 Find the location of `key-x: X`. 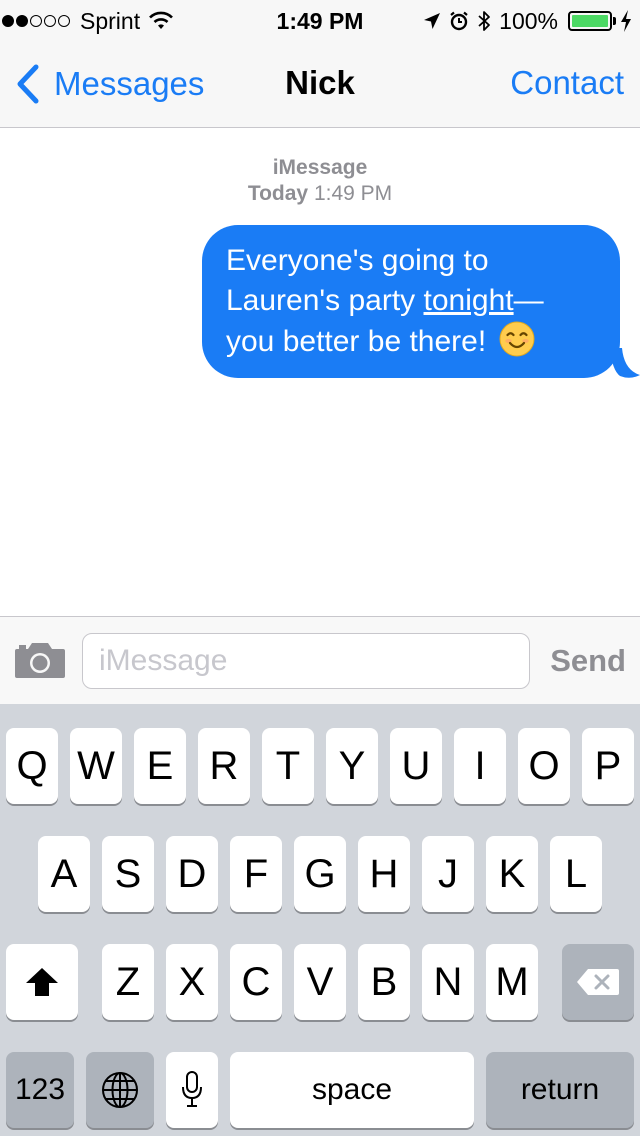

key-x: X is located at coordinates (192, 982).